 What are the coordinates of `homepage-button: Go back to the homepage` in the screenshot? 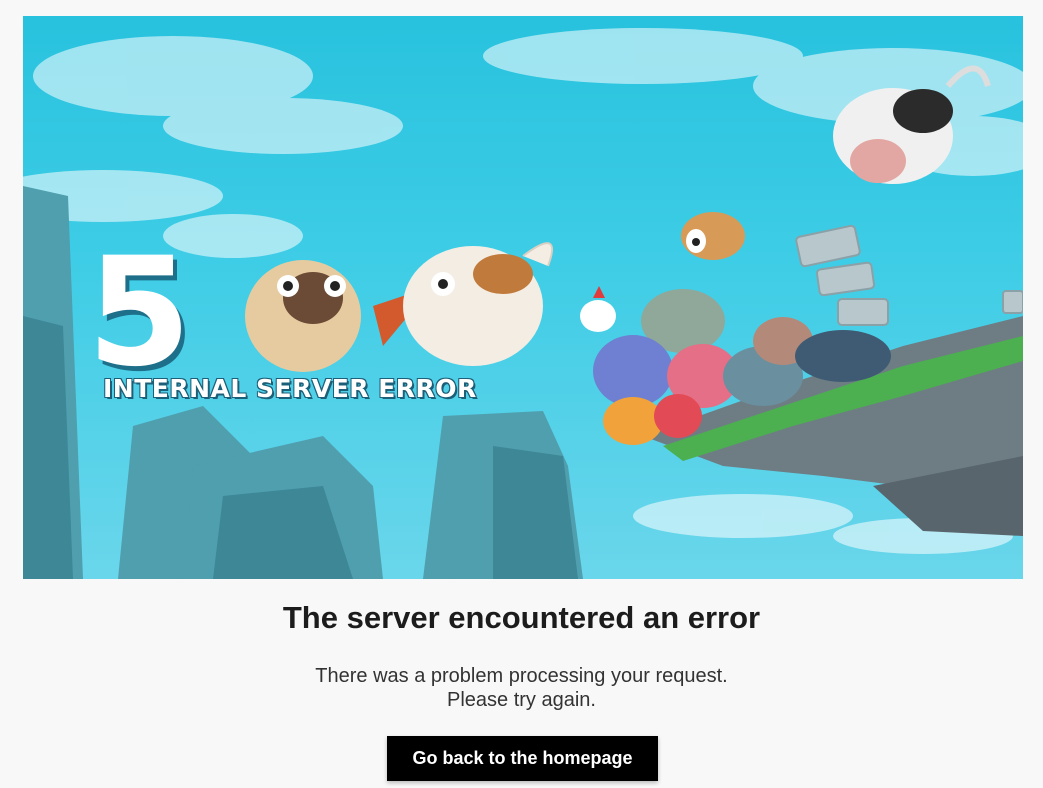 It's located at (522, 758).